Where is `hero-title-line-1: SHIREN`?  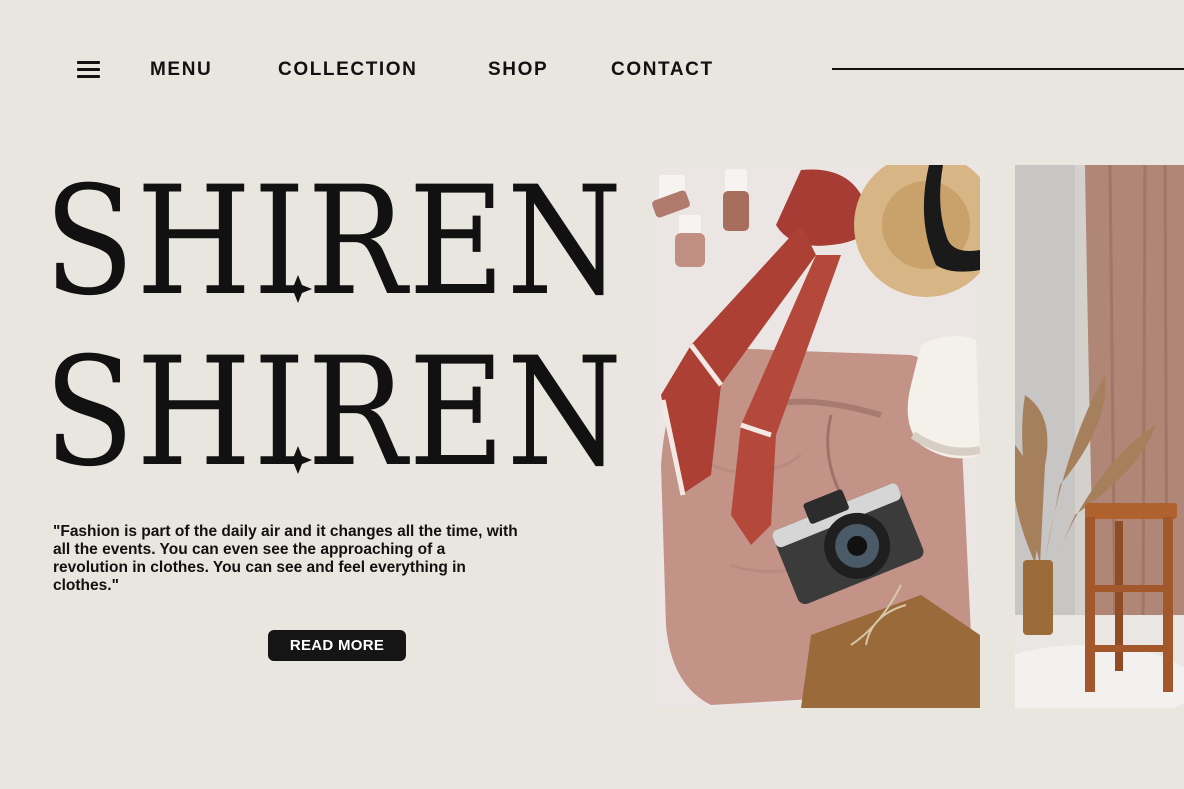
hero-title-line-1: SHIREN is located at coordinates (339, 232).